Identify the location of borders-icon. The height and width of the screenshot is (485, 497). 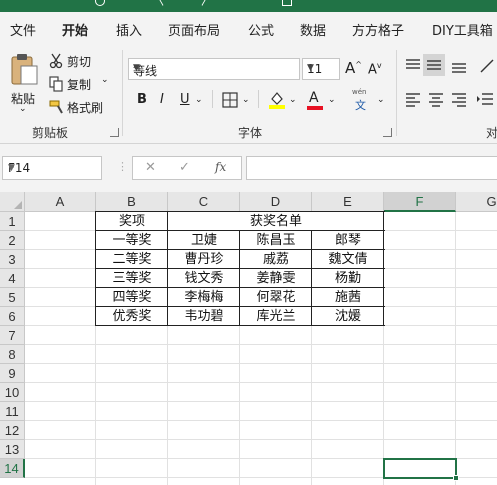
(230, 100).